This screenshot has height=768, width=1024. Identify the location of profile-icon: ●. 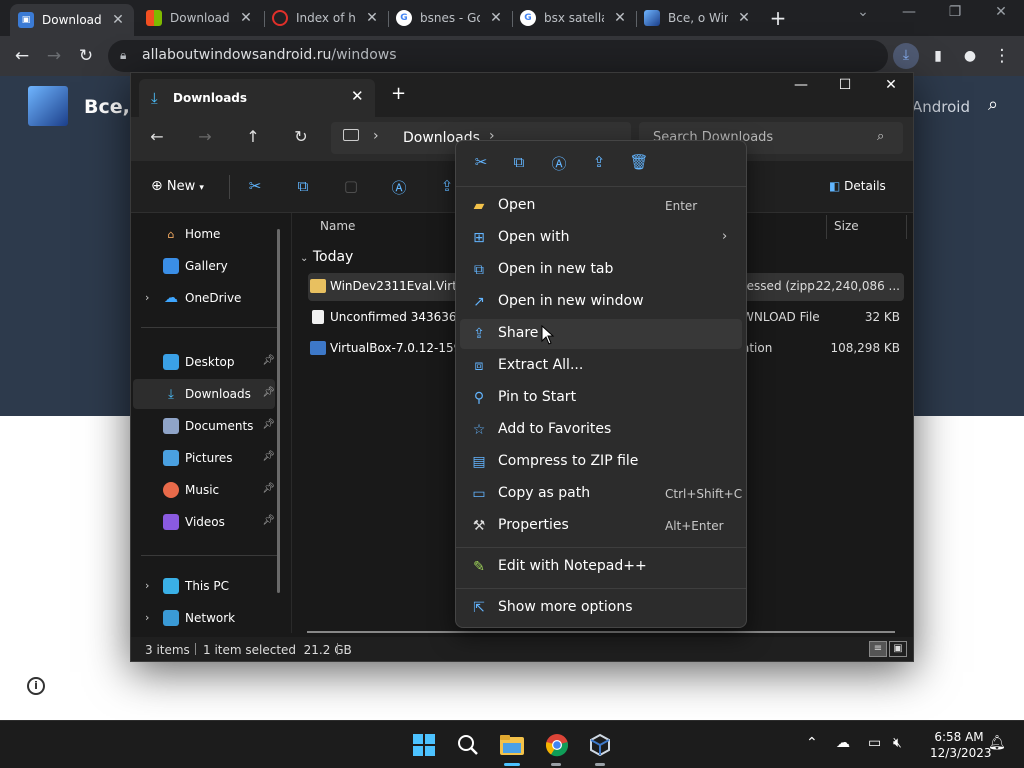
(970, 56).